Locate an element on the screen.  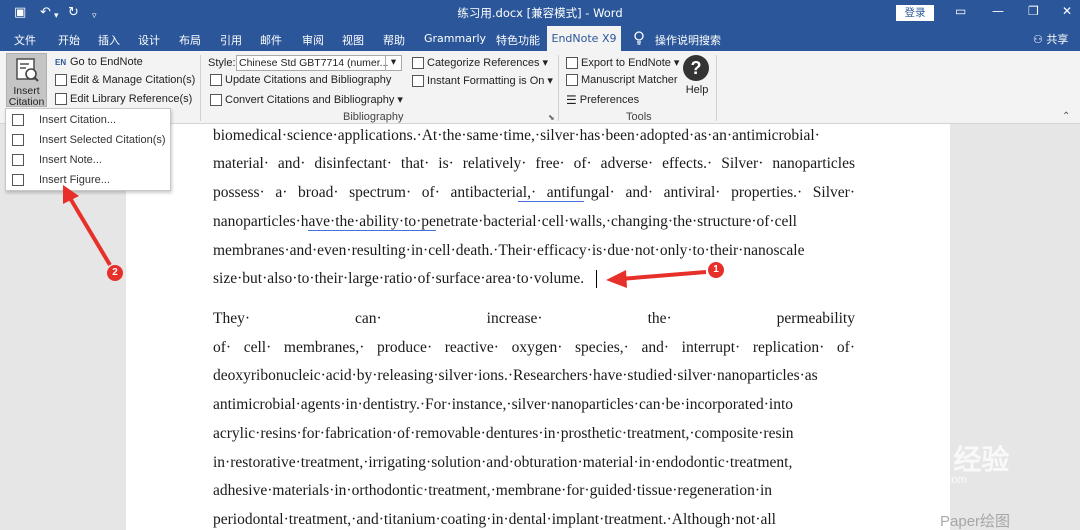
watermark-url: jingyan.baidu.com is located at coordinates (922, 480).